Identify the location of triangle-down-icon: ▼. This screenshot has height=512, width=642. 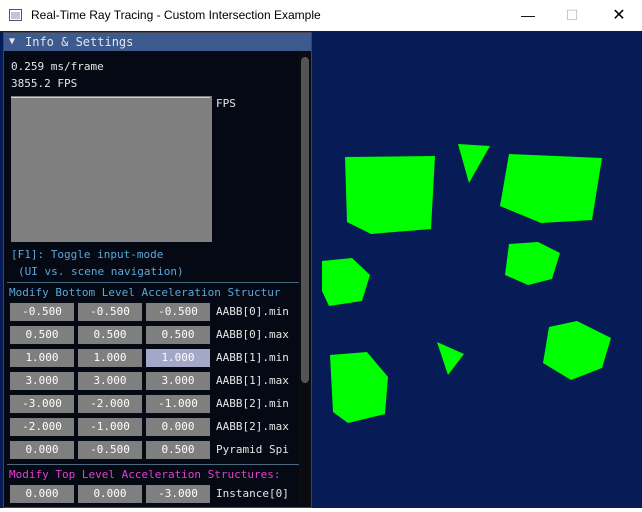
(12, 42).